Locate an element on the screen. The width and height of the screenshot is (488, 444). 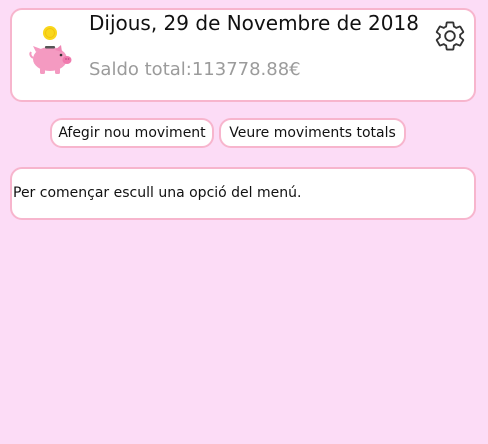
message-panel: Per començar escull una opció del menú. is located at coordinates (243, 193).